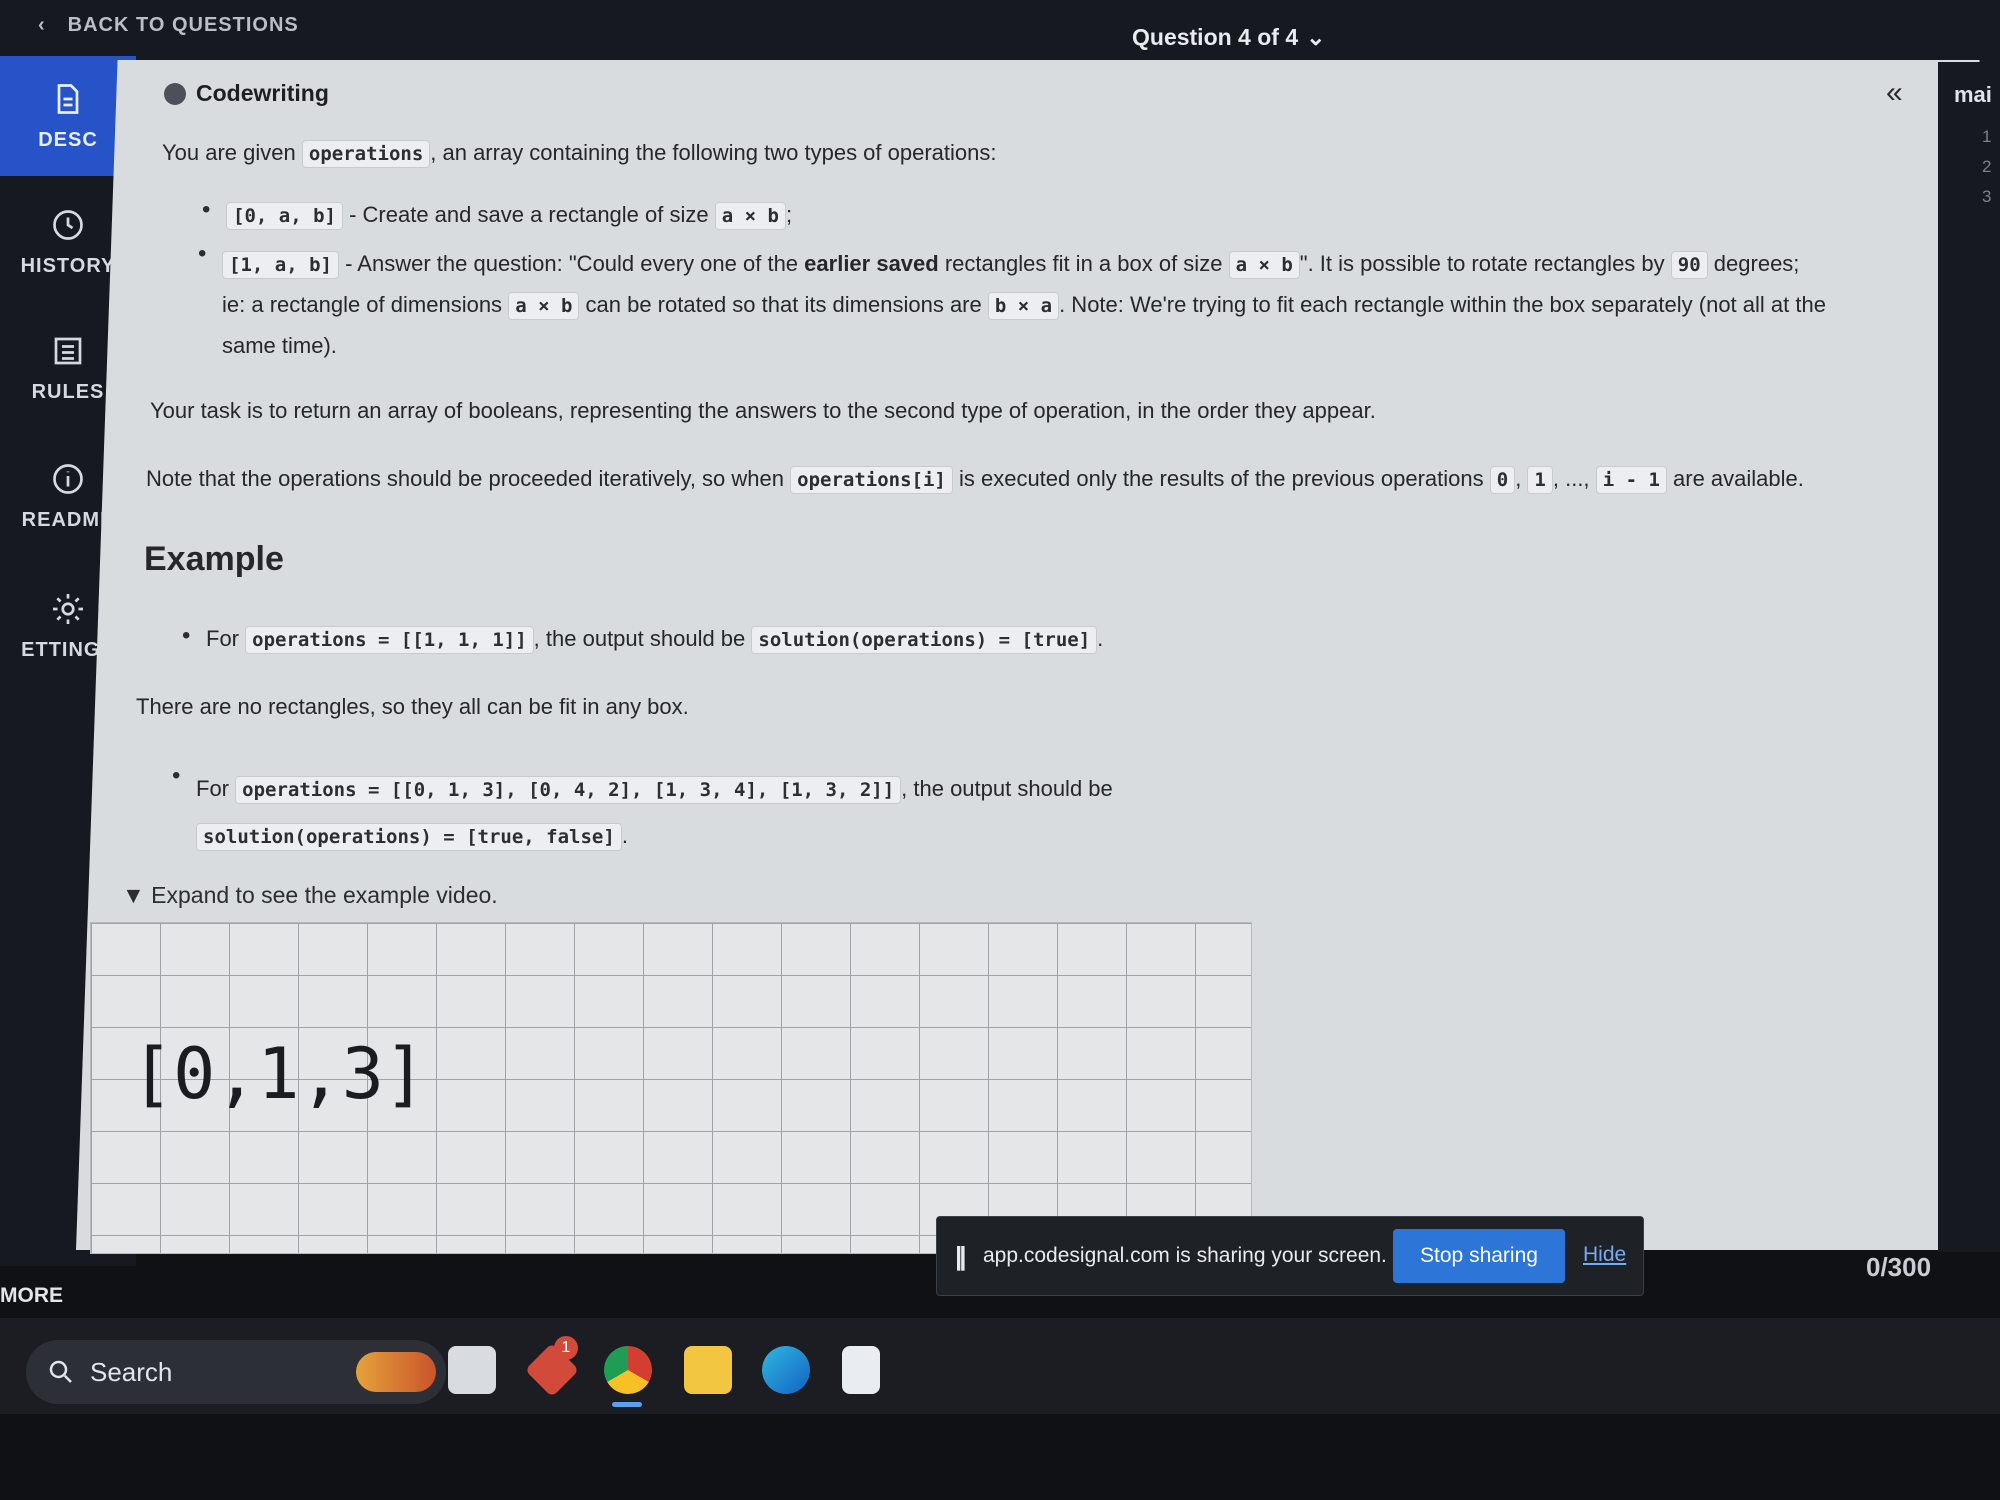 This screenshot has width=2000, height=1500. I want to click on expand-label: Expand to see the example video., so click(324, 895).